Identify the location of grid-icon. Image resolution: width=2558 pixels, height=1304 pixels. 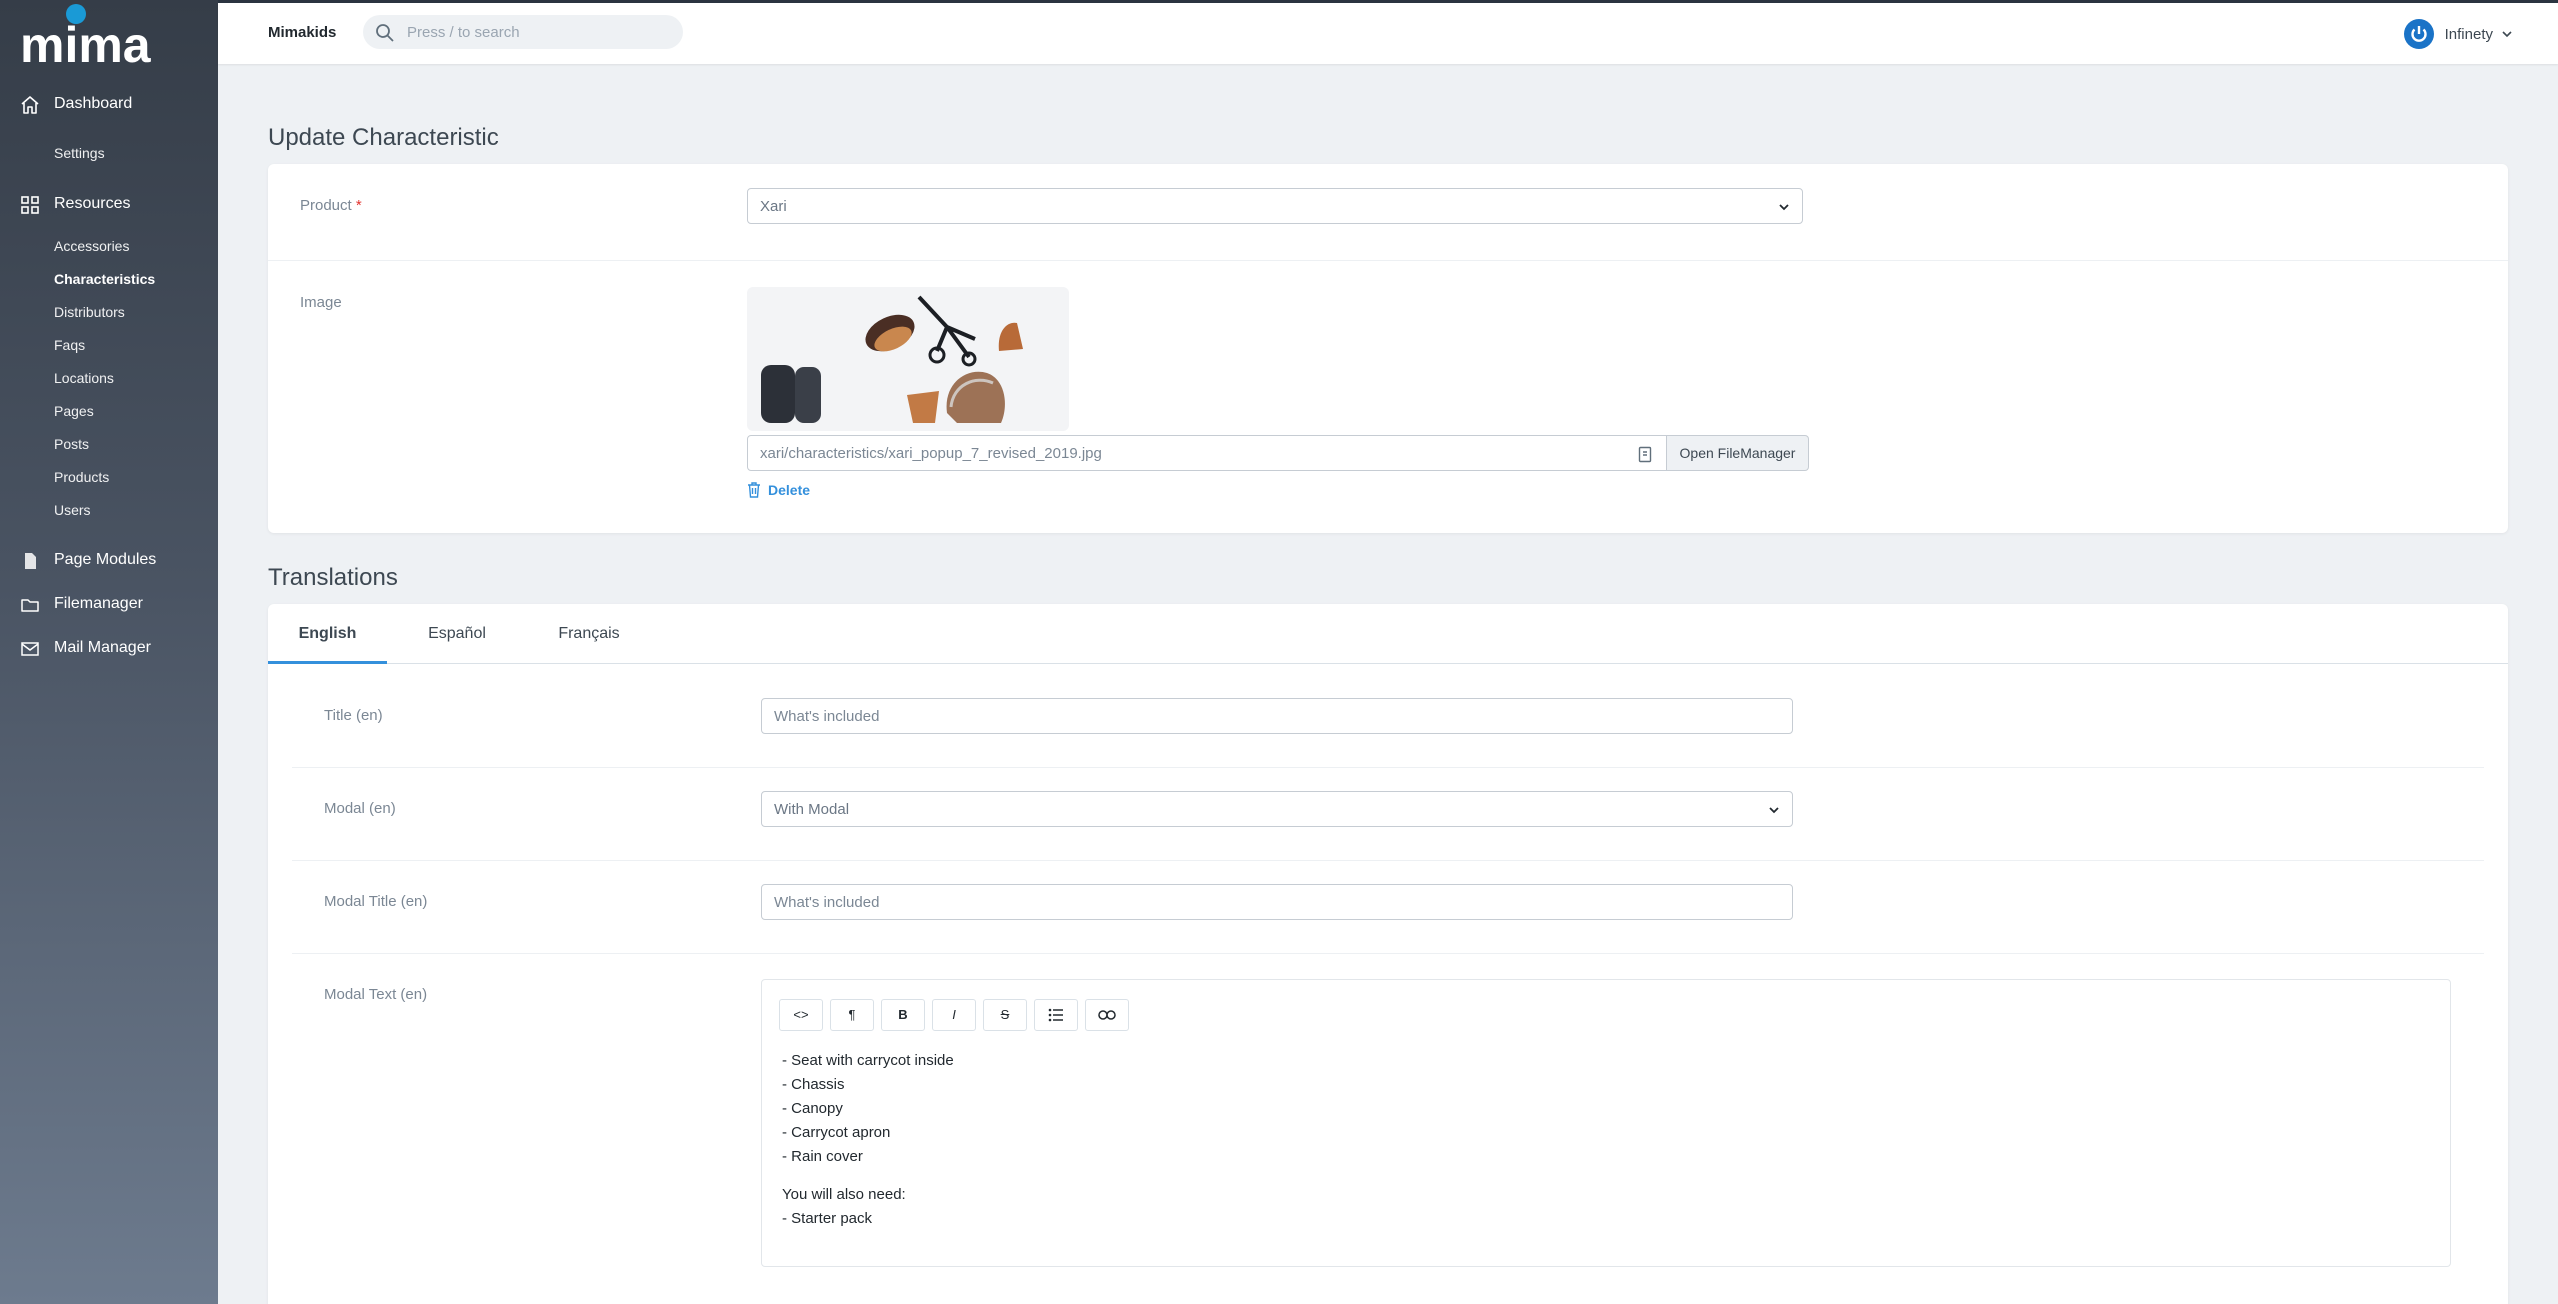
(30, 205).